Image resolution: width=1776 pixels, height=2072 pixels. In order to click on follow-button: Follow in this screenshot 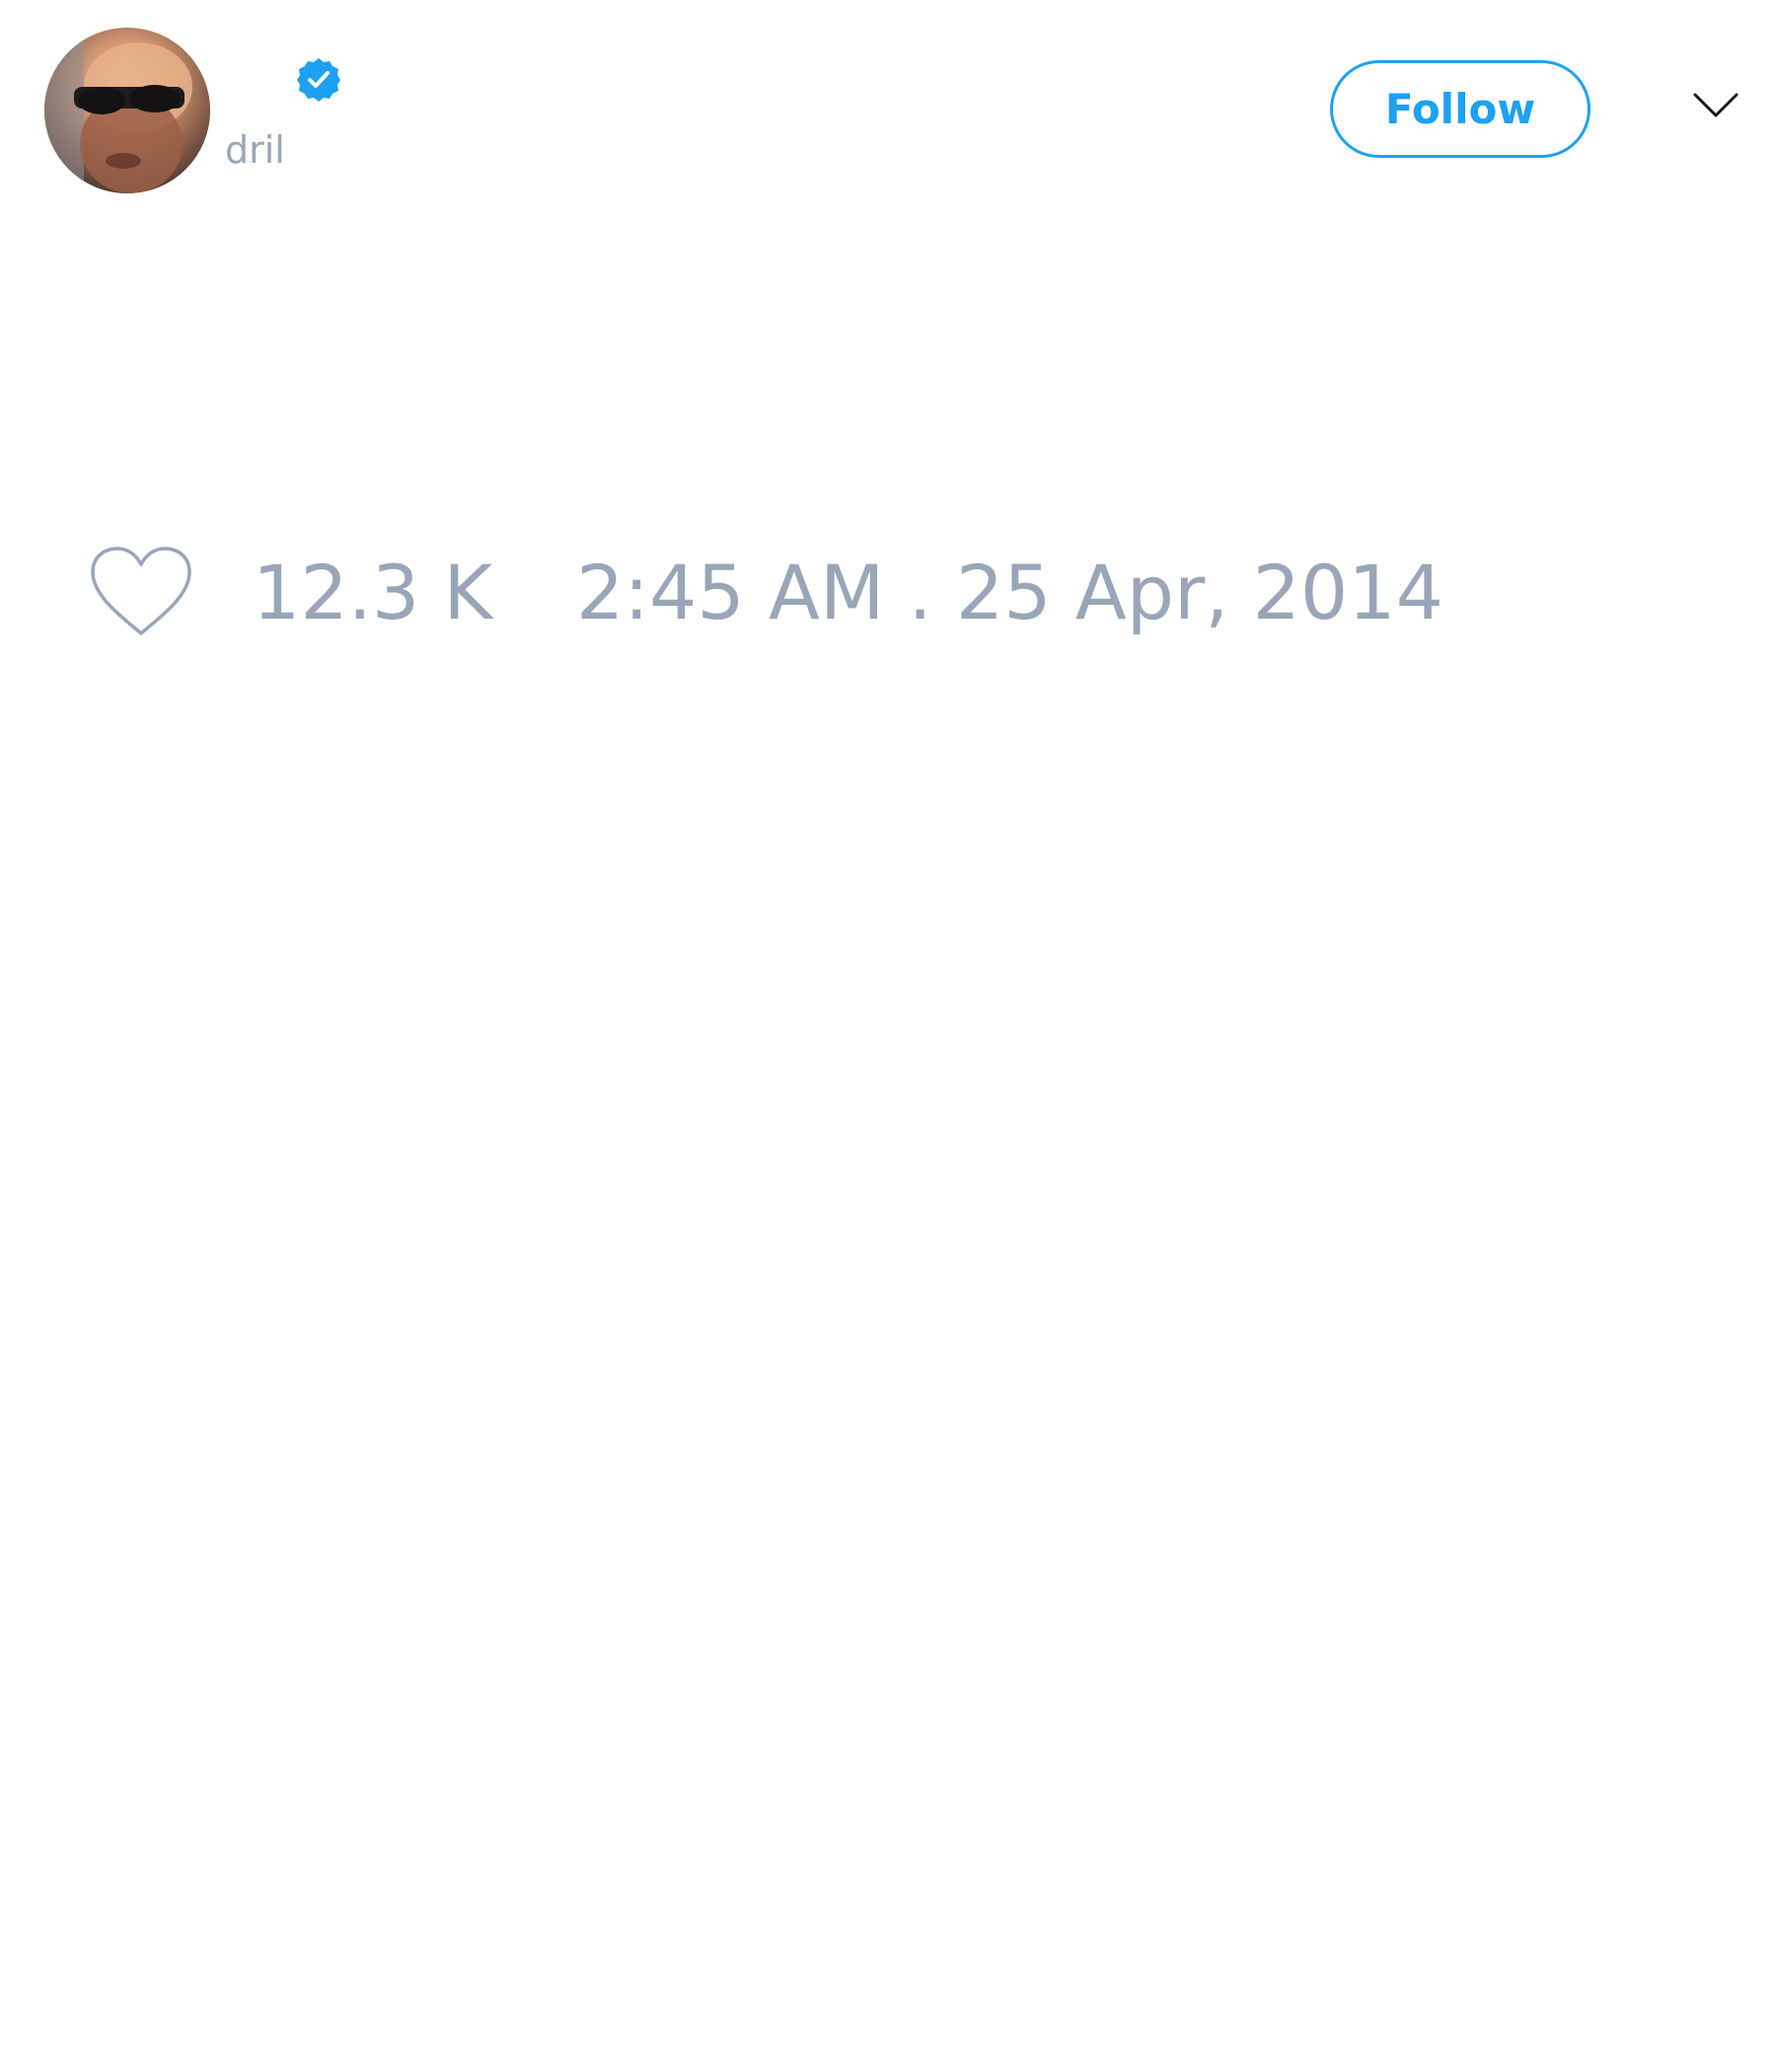, I will do `click(1461, 109)`.